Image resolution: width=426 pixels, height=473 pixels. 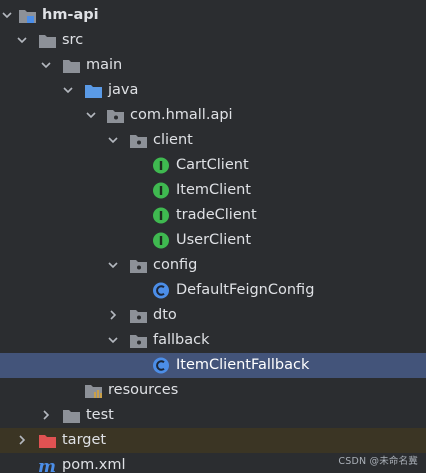 I want to click on tree-node-label: pom.xml, so click(x=94, y=465).